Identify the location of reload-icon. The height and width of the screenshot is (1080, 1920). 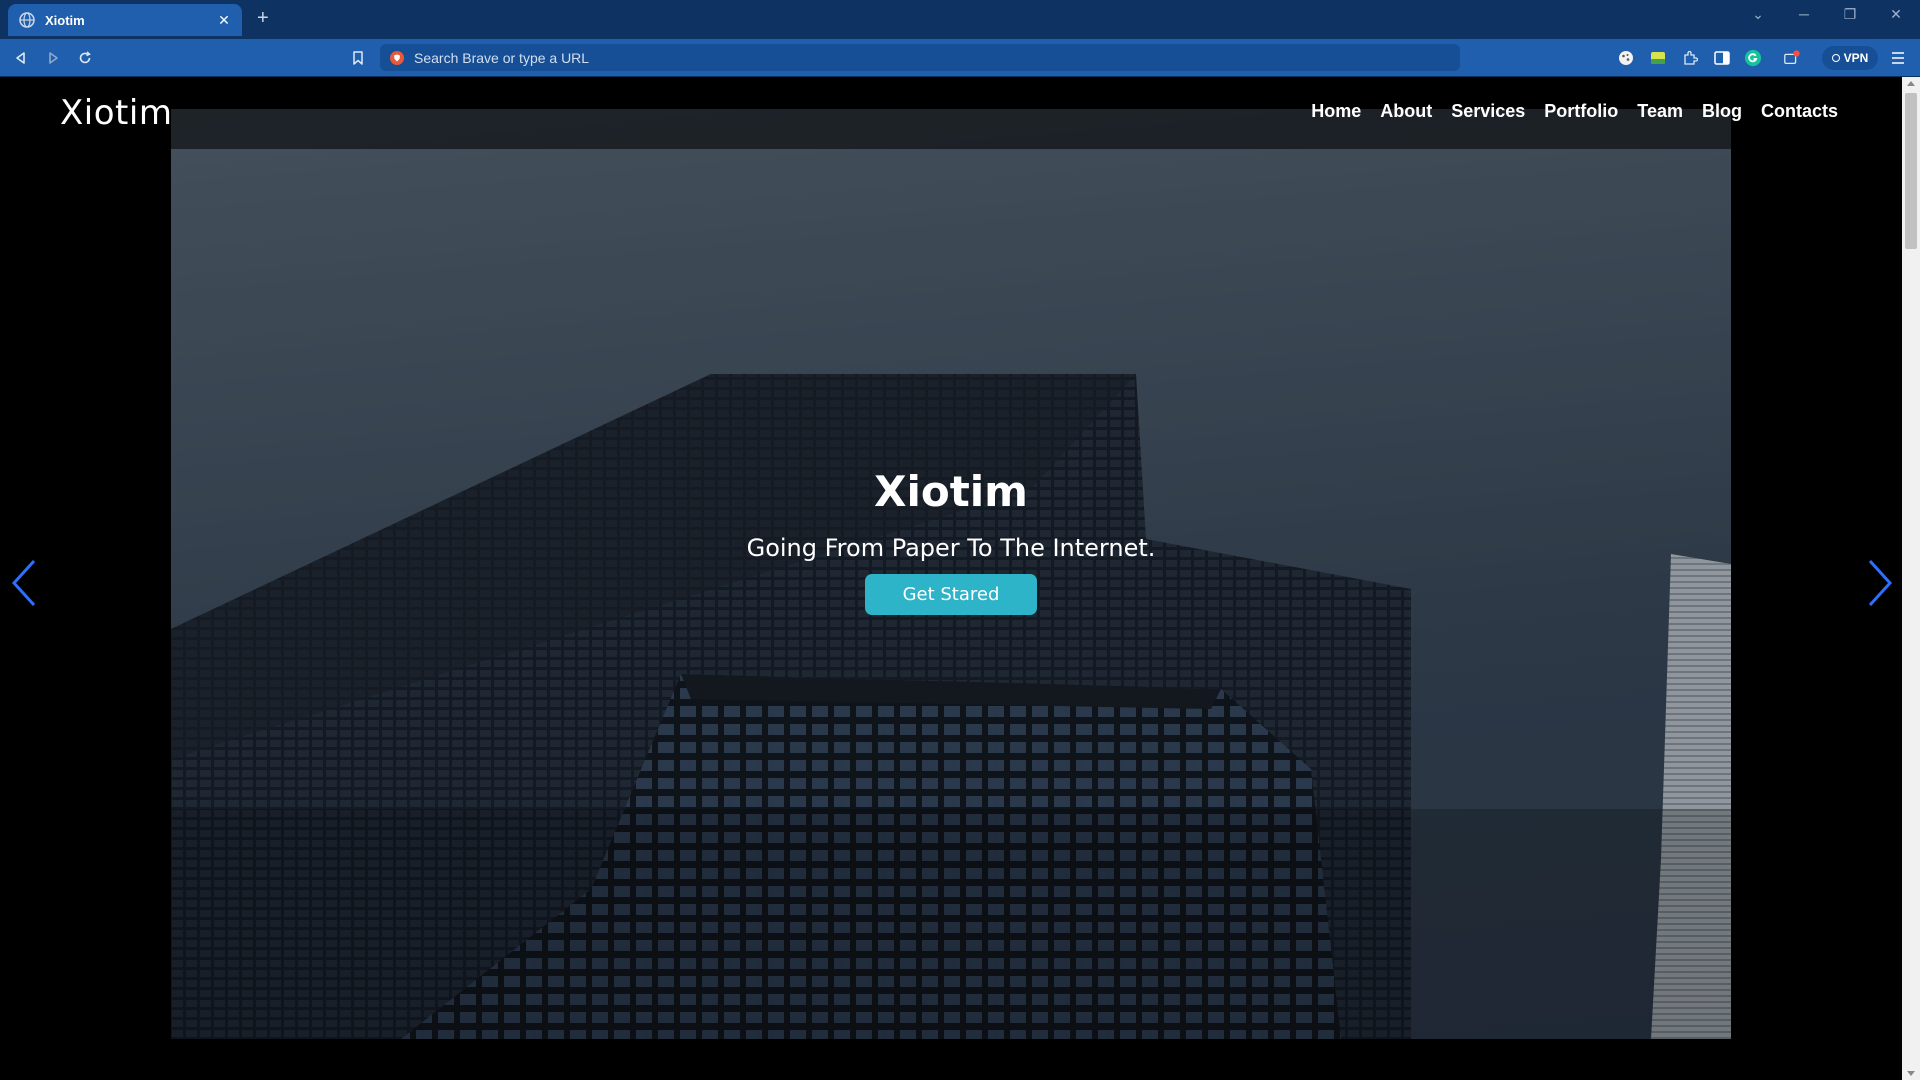
(85, 58).